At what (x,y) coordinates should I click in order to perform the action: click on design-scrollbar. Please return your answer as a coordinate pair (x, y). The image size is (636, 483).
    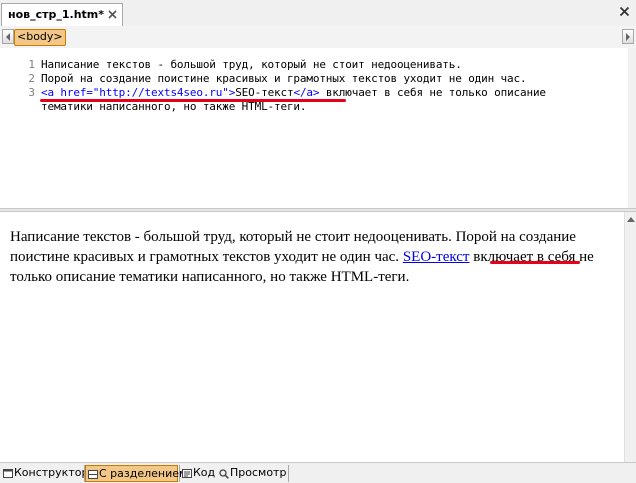
    Looking at the image, I should click on (630, 337).